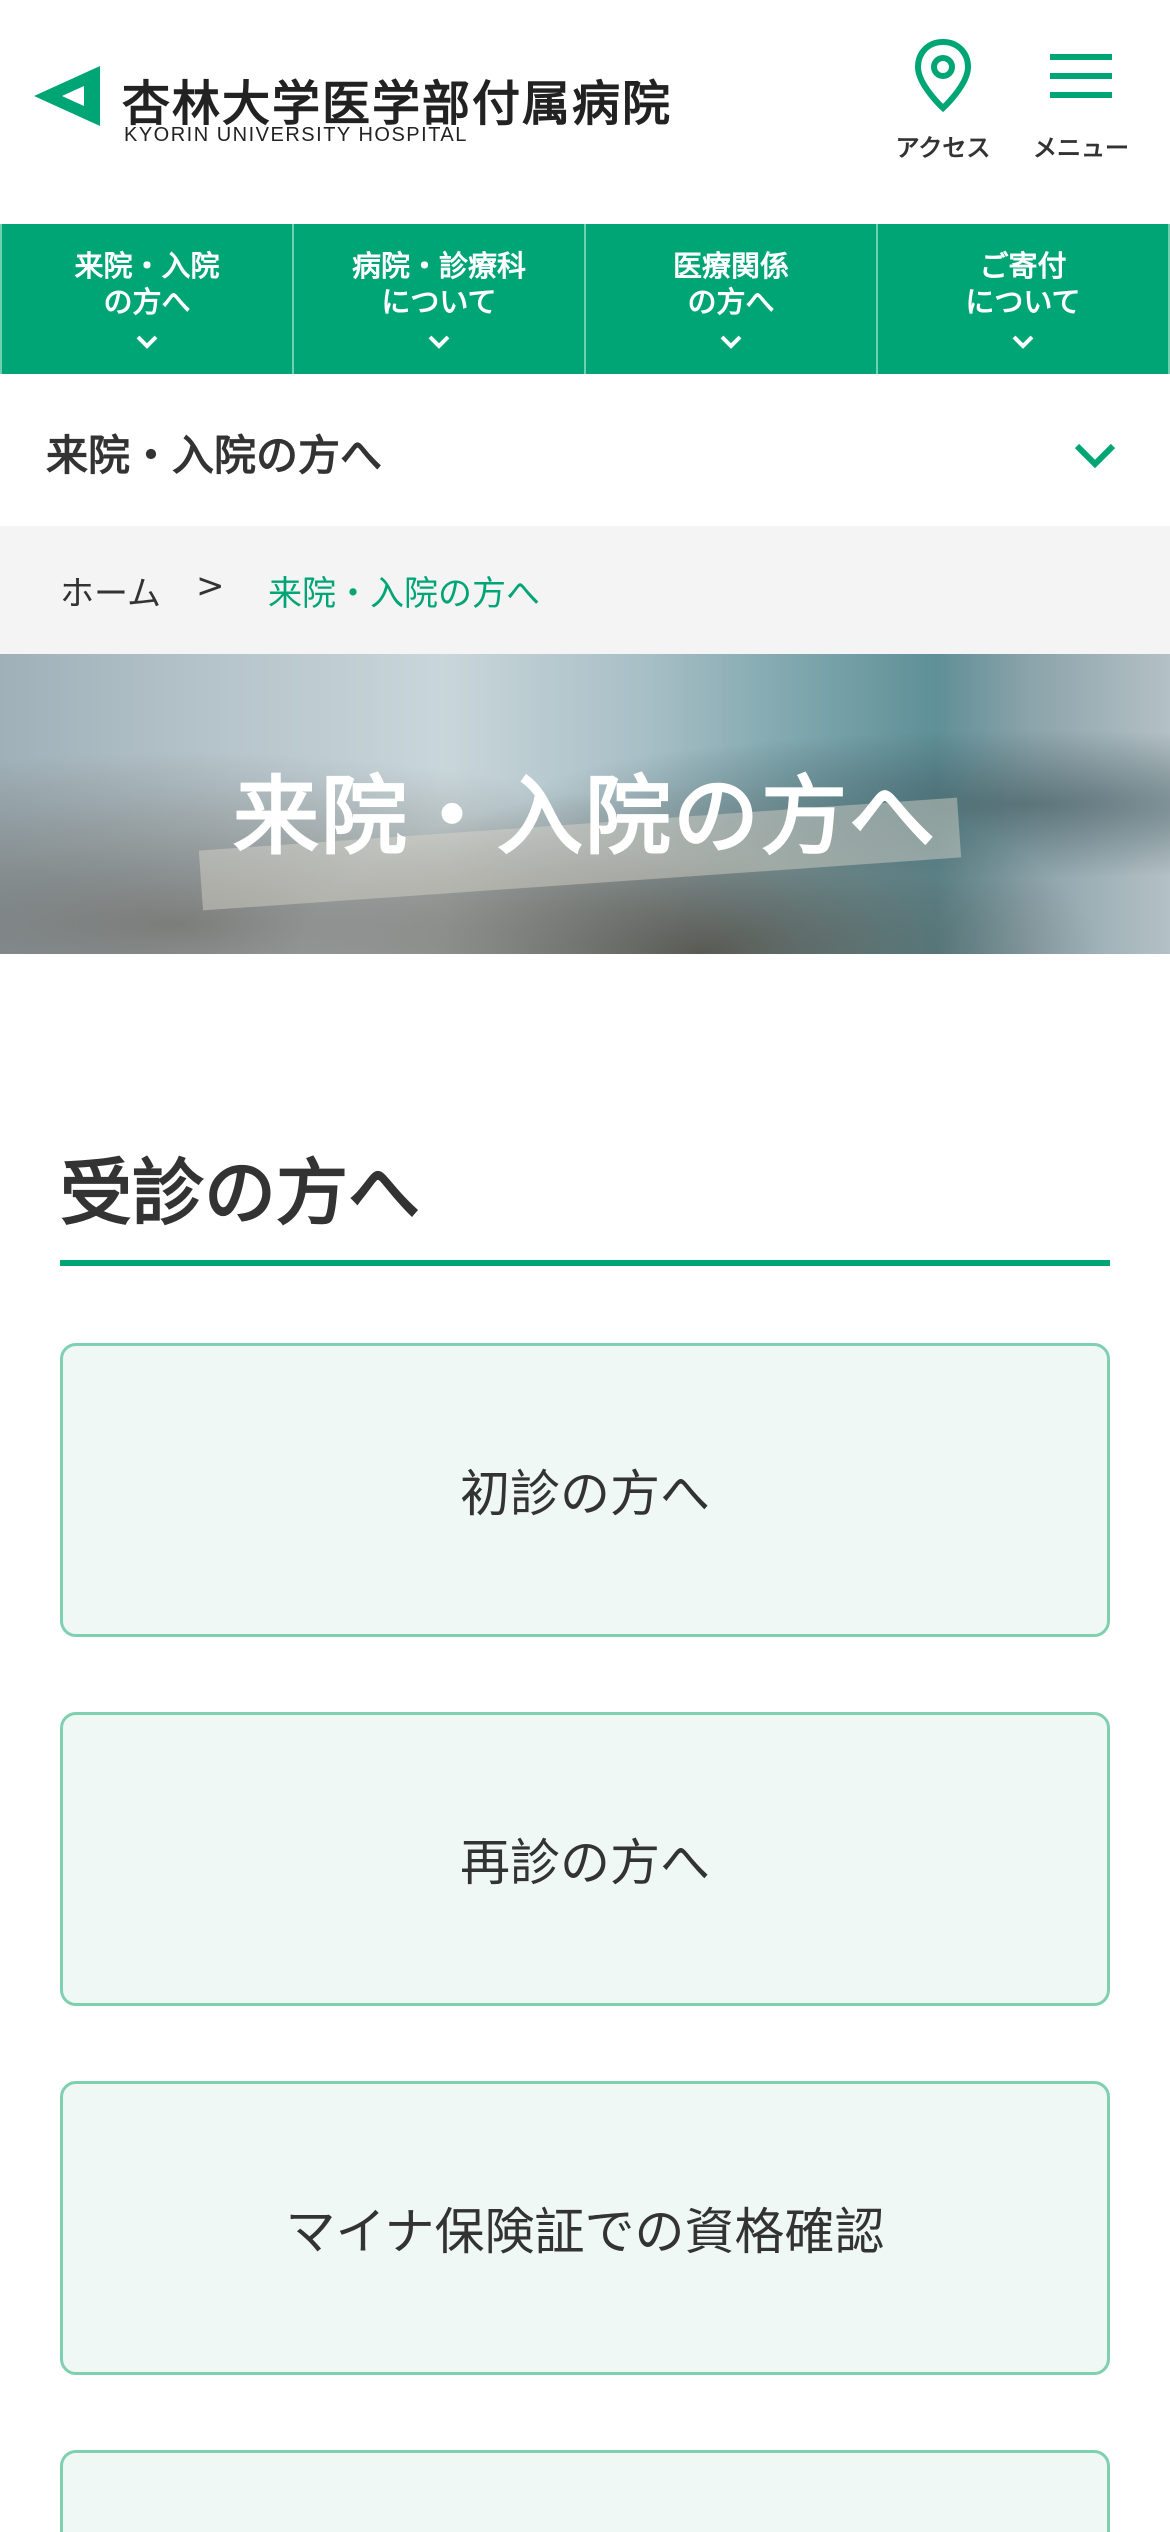  I want to click on hero-banner: 来院・入院の方へ, so click(585, 804).